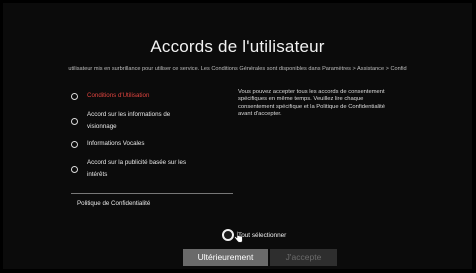 Image resolution: width=476 pixels, height=273 pixels. What do you see at coordinates (113, 203) in the screenshot?
I see `privacy-policy-item: Politique de Confidentialité` at bounding box center [113, 203].